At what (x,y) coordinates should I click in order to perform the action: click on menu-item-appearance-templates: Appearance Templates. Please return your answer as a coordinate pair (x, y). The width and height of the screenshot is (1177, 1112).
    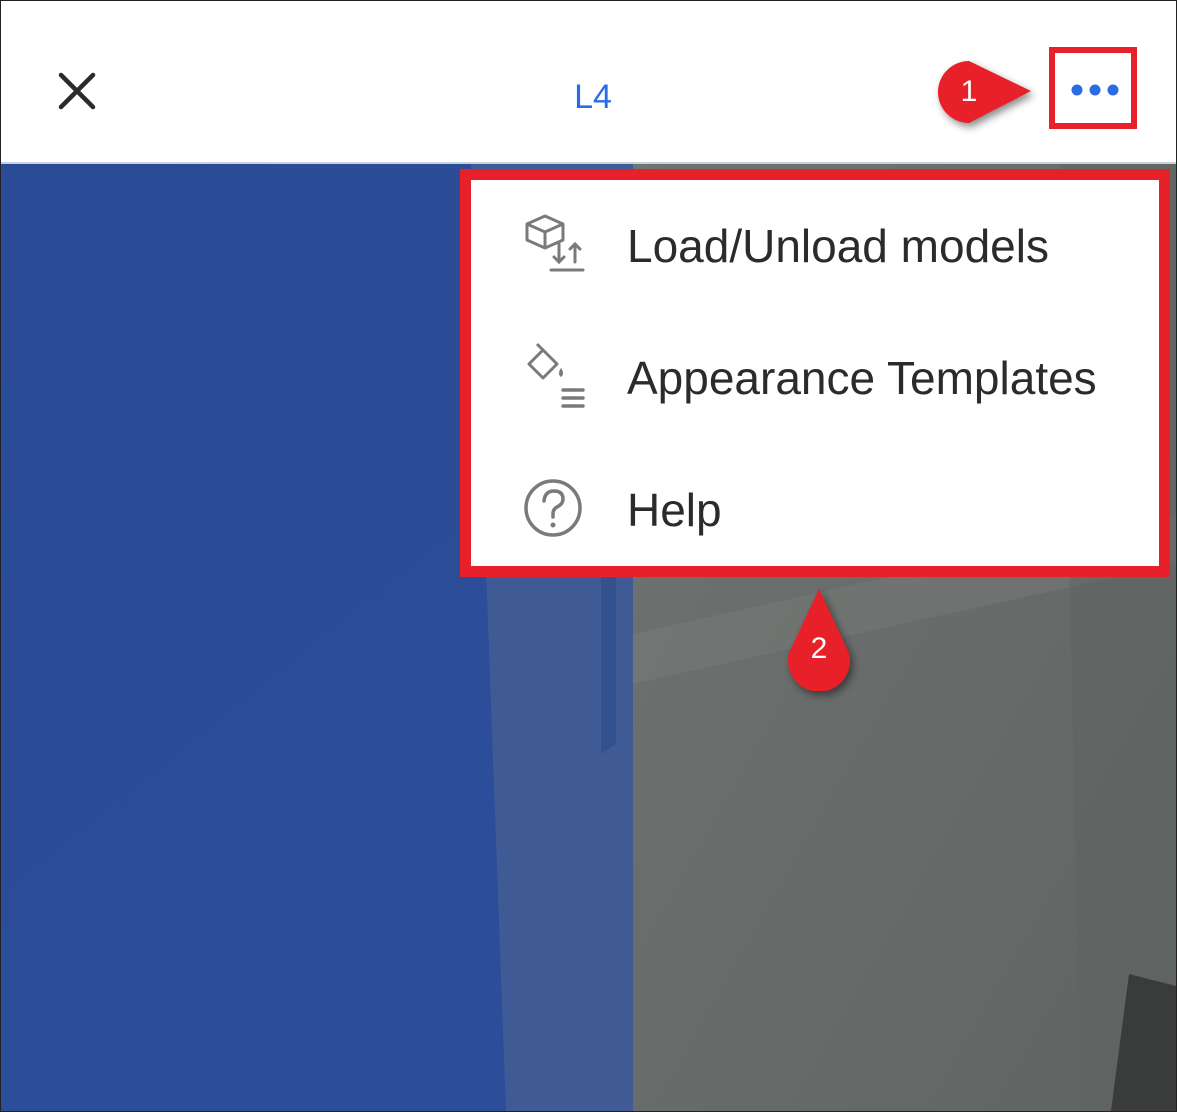
    Looking at the image, I should click on (815, 378).